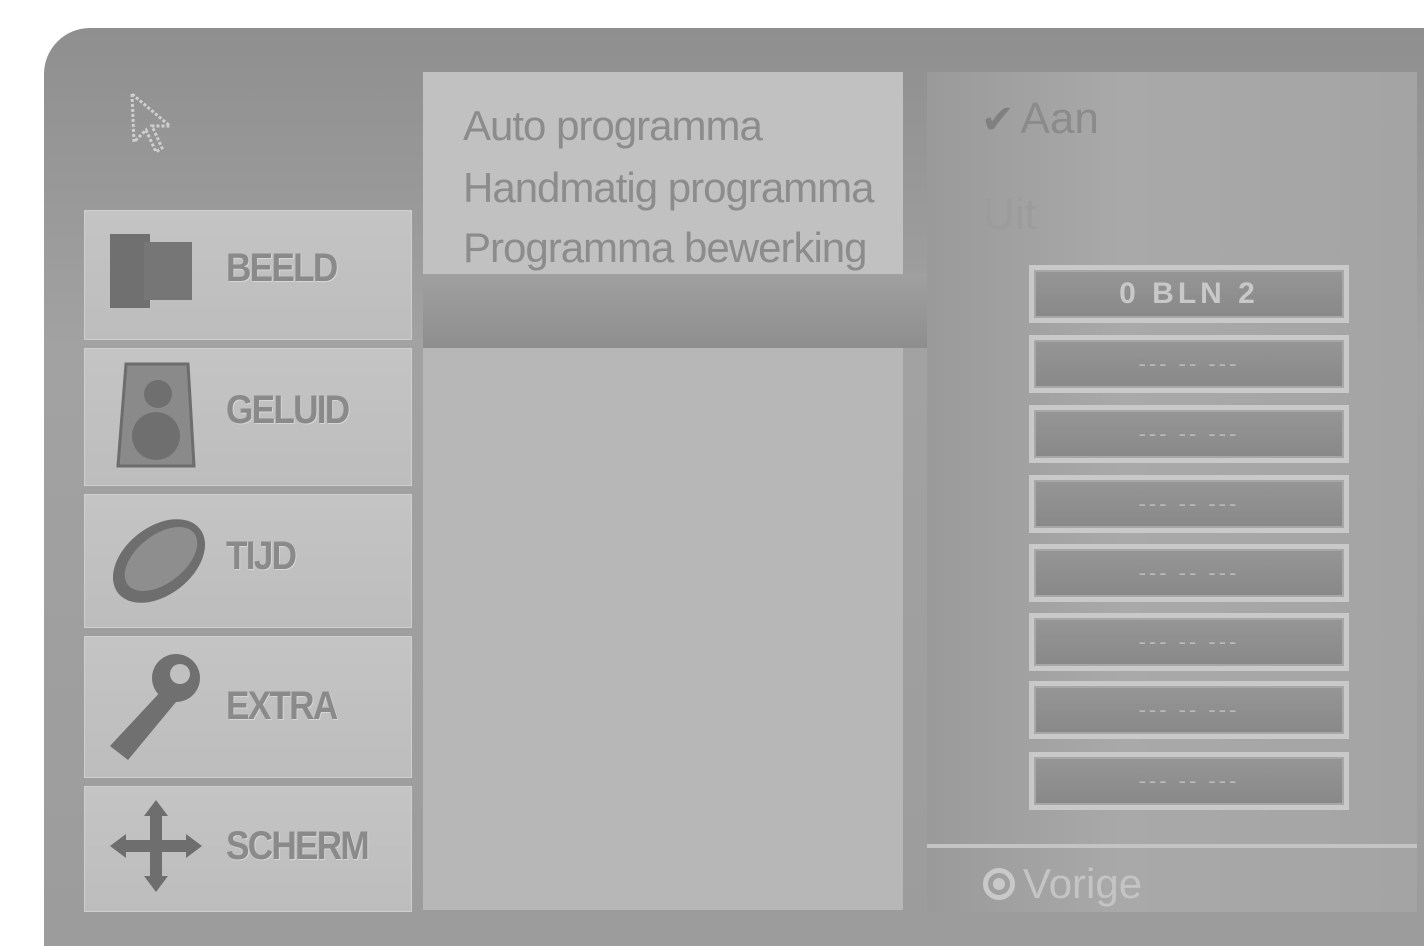 This screenshot has width=1424, height=946. I want to click on back-button: Vorige, so click(1062, 884).